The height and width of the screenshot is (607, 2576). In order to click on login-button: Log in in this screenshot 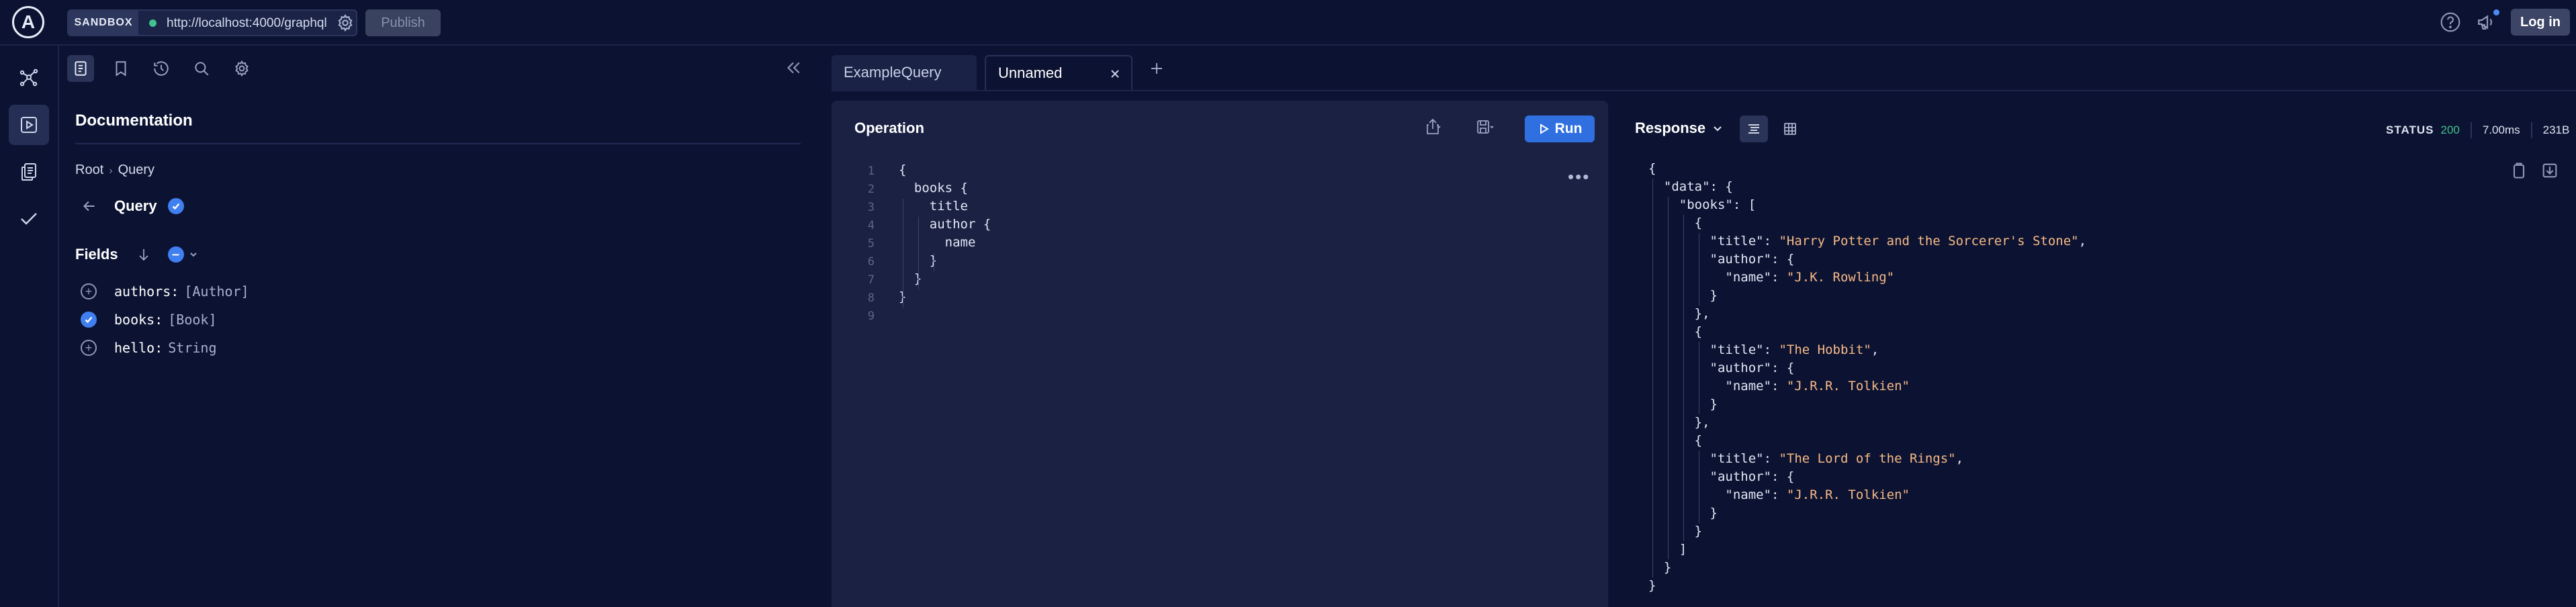, I will do `click(2541, 22)`.